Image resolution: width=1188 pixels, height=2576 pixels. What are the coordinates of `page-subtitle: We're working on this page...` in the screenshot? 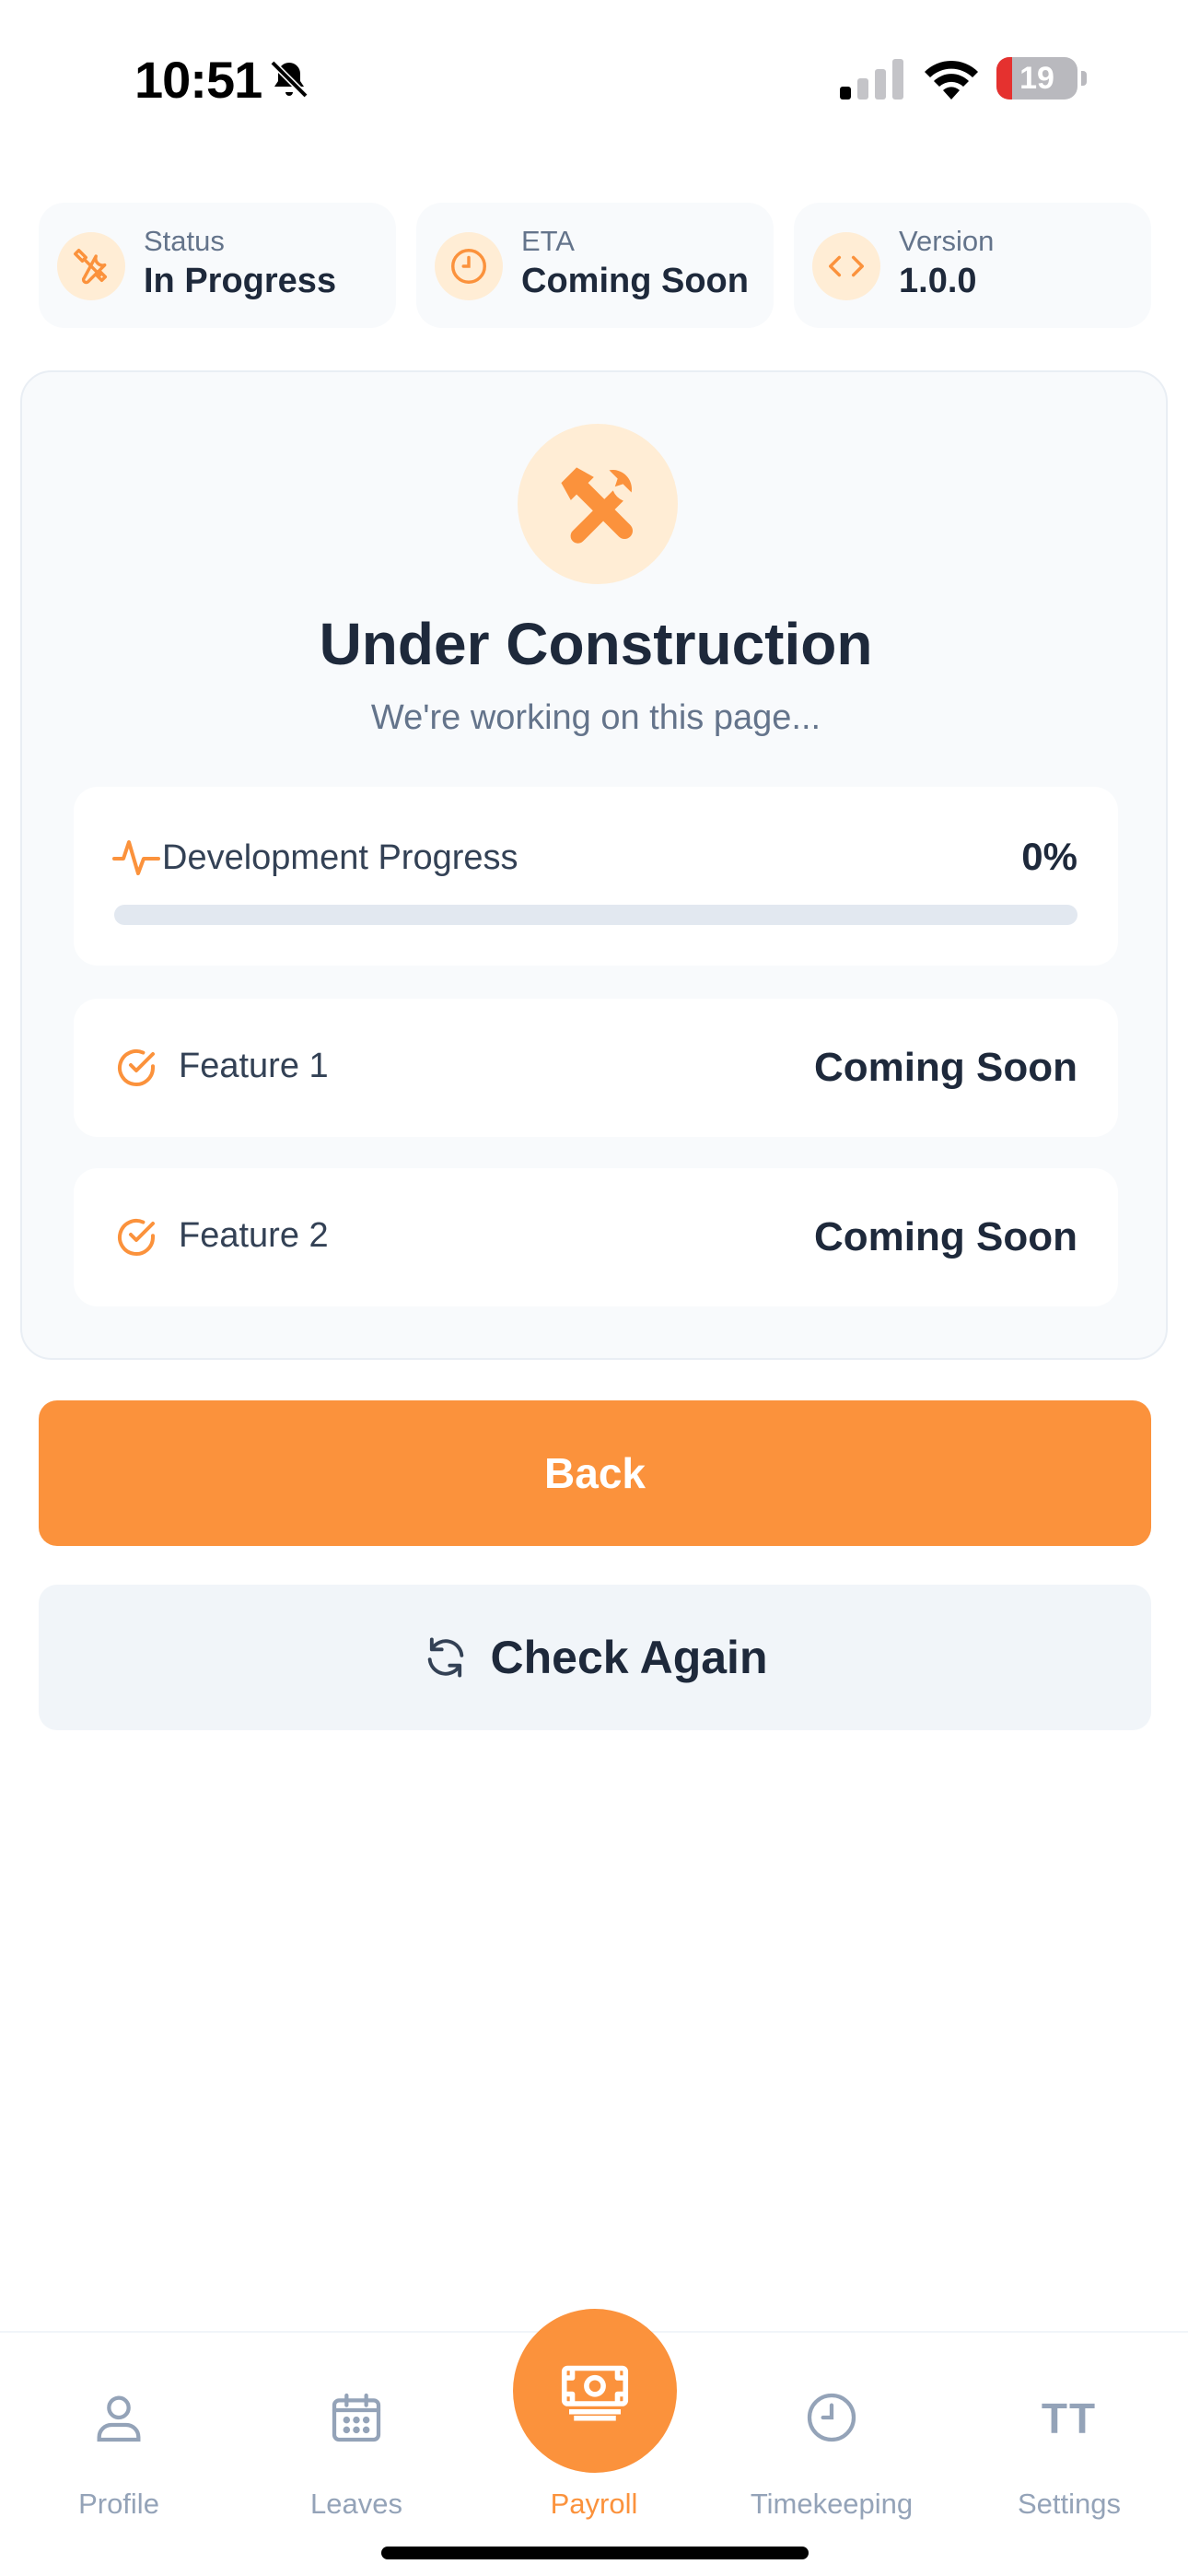 It's located at (595, 717).